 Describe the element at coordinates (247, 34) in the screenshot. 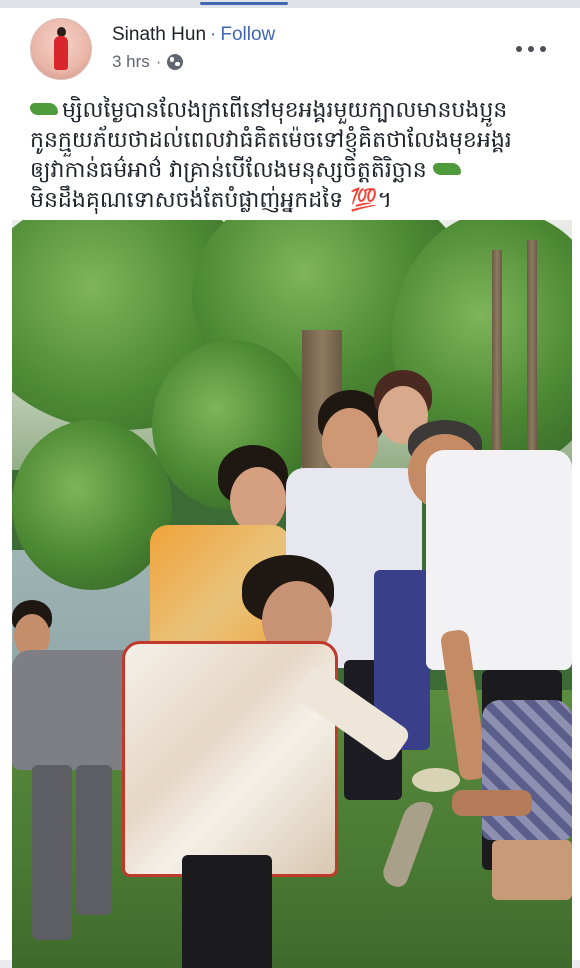

I see `follow-button: Follow` at that location.